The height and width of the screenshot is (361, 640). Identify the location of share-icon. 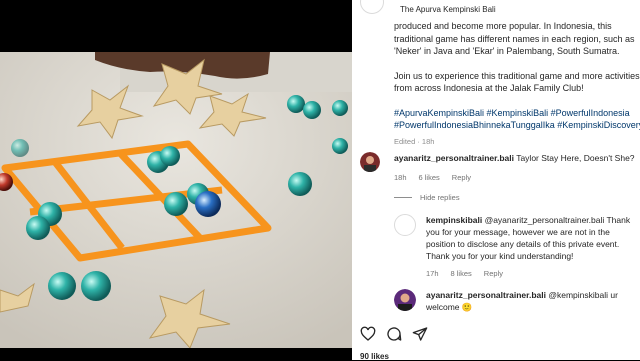
(420, 336).